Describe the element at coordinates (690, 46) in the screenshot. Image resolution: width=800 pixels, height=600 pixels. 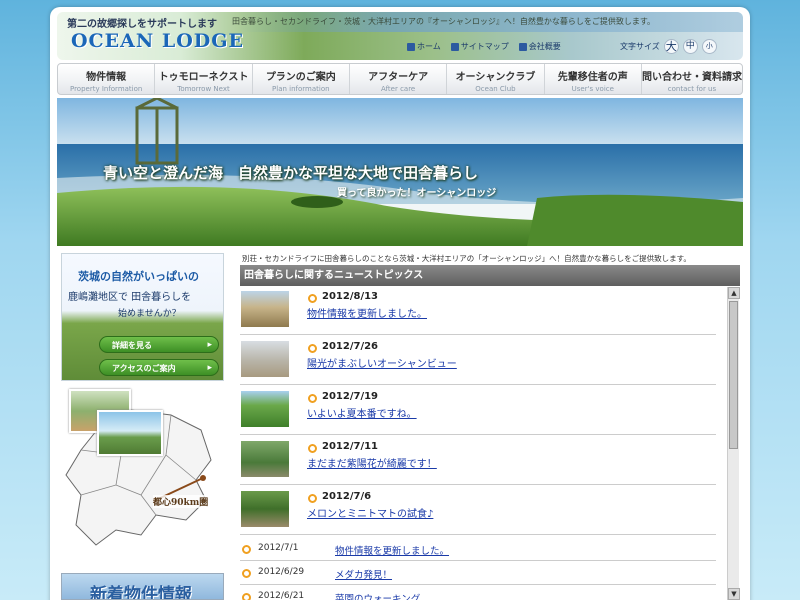
I see `font-size-medium-button: 中` at that location.